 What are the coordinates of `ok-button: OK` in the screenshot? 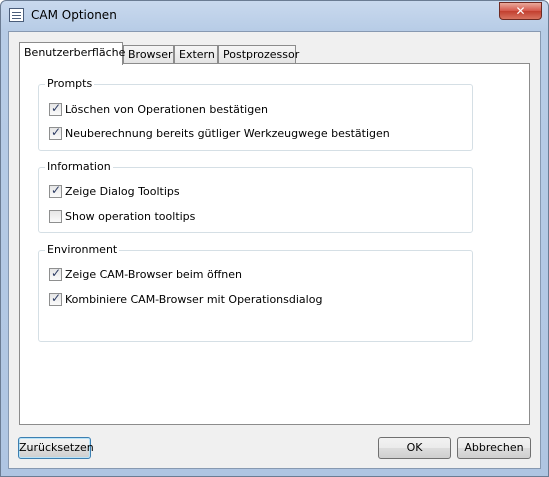 It's located at (414, 448).